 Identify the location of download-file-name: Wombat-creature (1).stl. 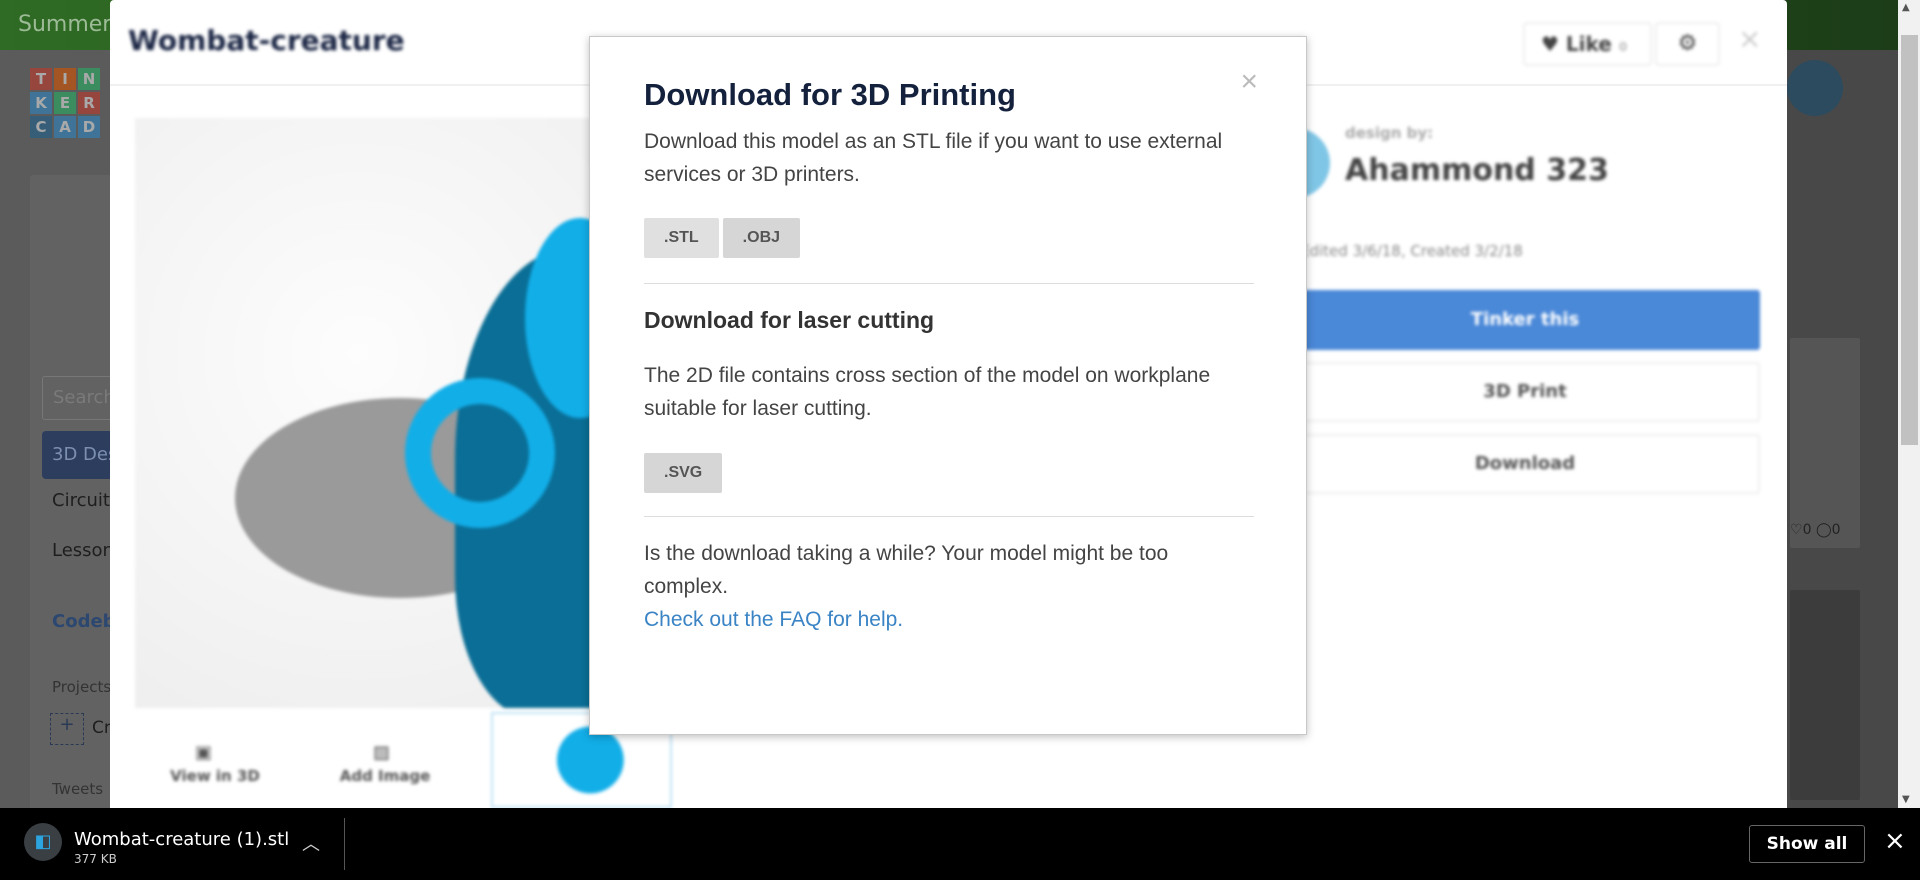
(181, 839).